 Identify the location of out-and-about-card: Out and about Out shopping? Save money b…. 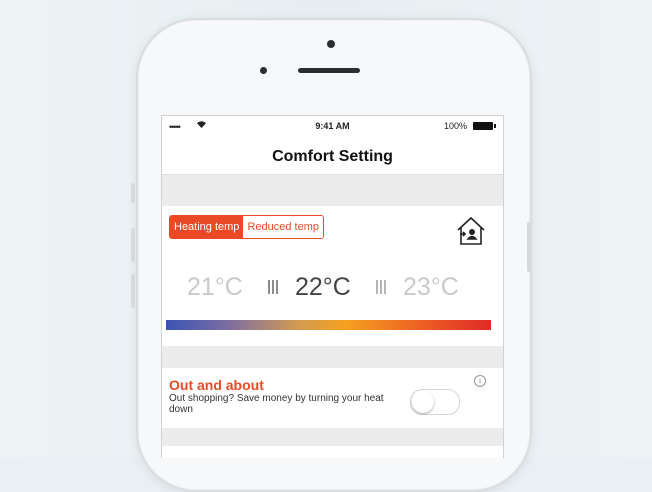
(332, 398).